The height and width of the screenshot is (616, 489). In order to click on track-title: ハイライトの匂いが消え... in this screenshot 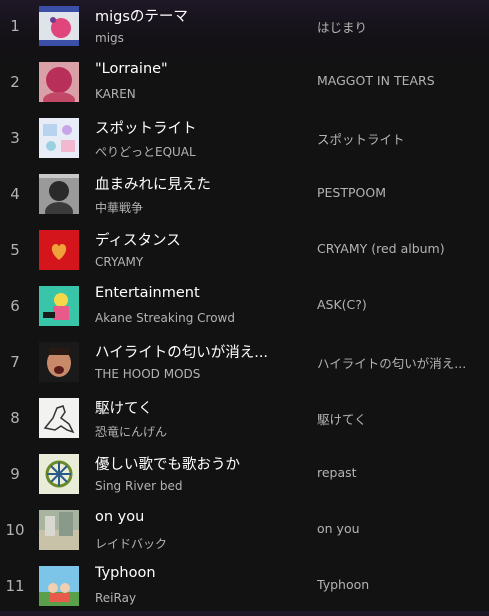, I will do `click(195, 351)`.